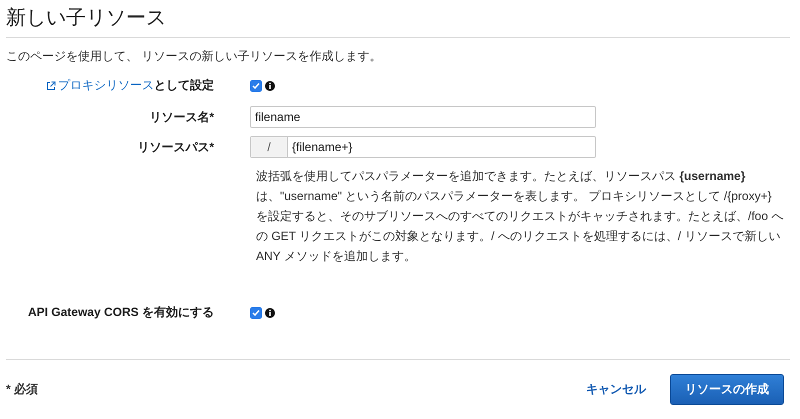 Image resolution: width=800 pixels, height=419 pixels. What do you see at coordinates (22, 389) in the screenshot?
I see `required-note: * 必須` at bounding box center [22, 389].